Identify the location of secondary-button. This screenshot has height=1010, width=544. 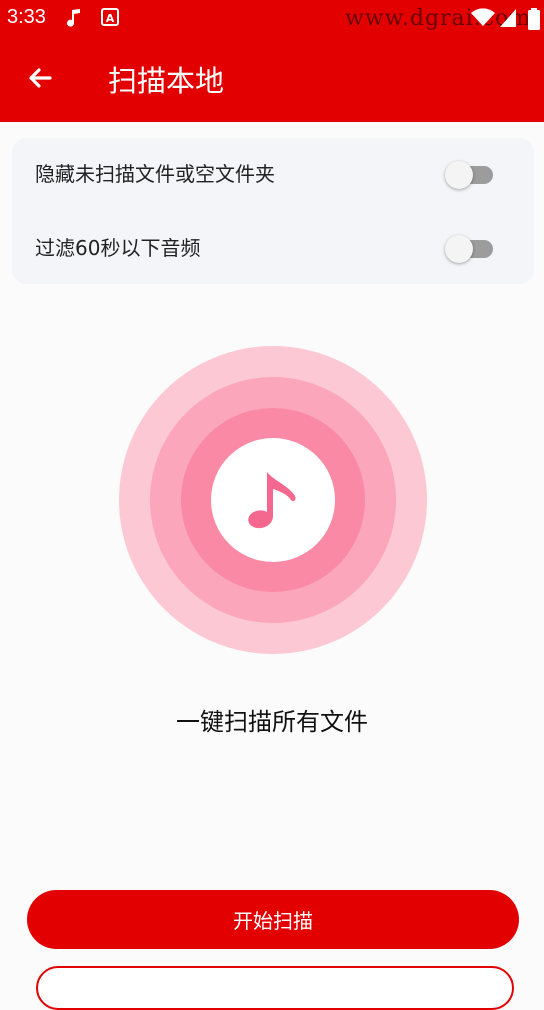
(275, 988).